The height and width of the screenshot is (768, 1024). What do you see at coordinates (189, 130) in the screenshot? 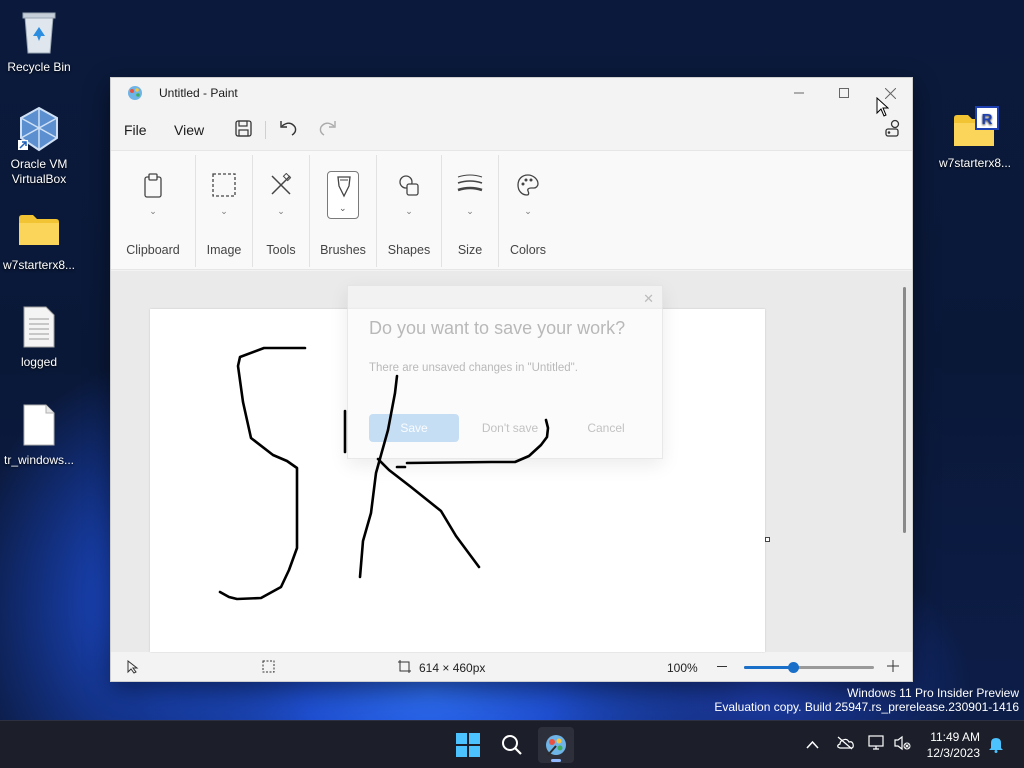
I see `menu-view: View` at bounding box center [189, 130].